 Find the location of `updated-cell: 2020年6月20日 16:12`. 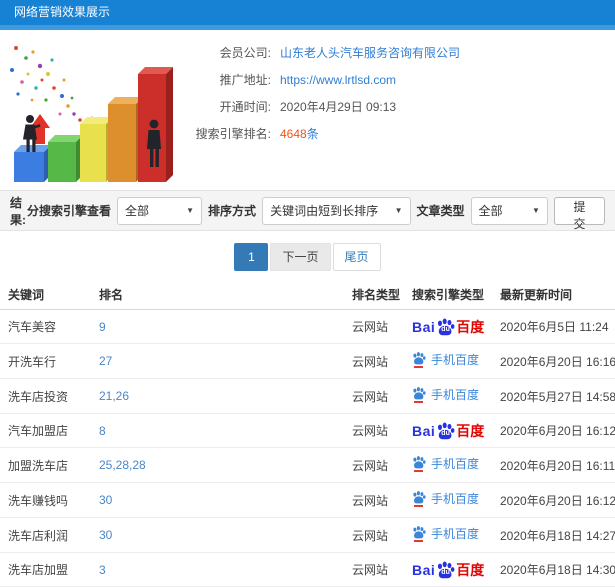

updated-cell: 2020年6月20日 16:12 is located at coordinates (555, 500).